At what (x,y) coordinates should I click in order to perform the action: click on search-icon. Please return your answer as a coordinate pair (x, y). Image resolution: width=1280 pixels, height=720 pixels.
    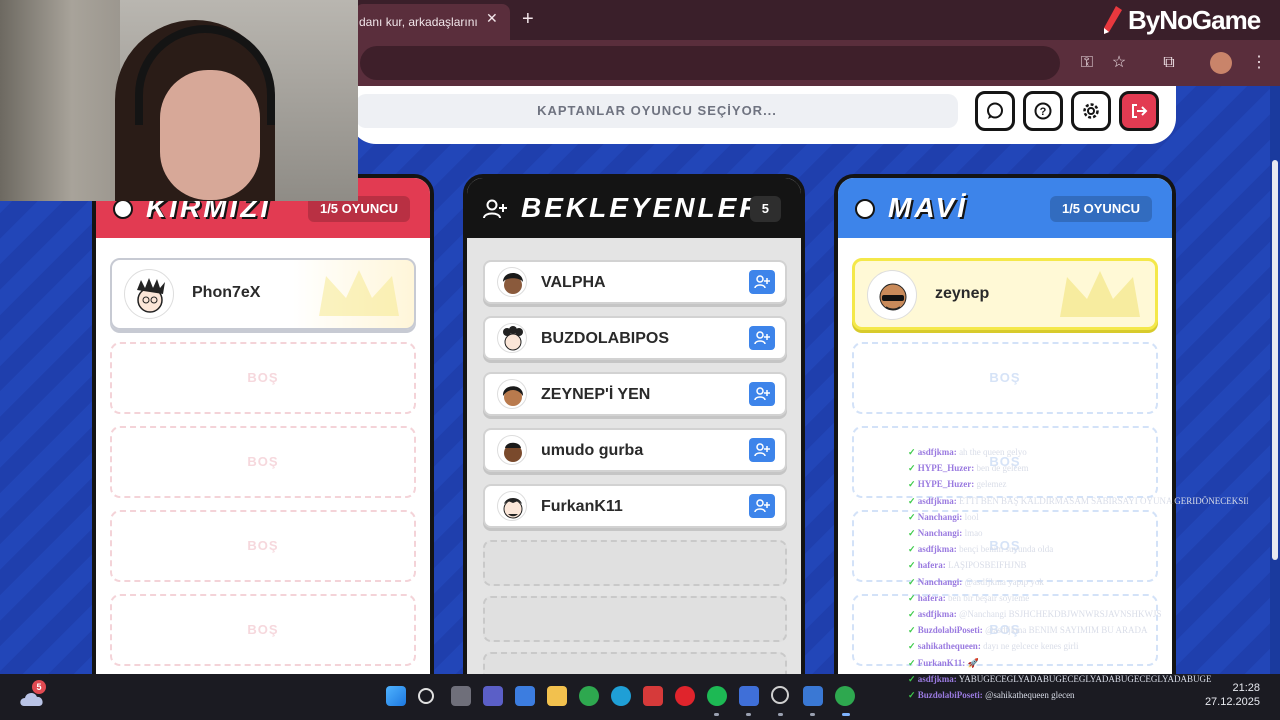
    Looking at the image, I should click on (426, 696).